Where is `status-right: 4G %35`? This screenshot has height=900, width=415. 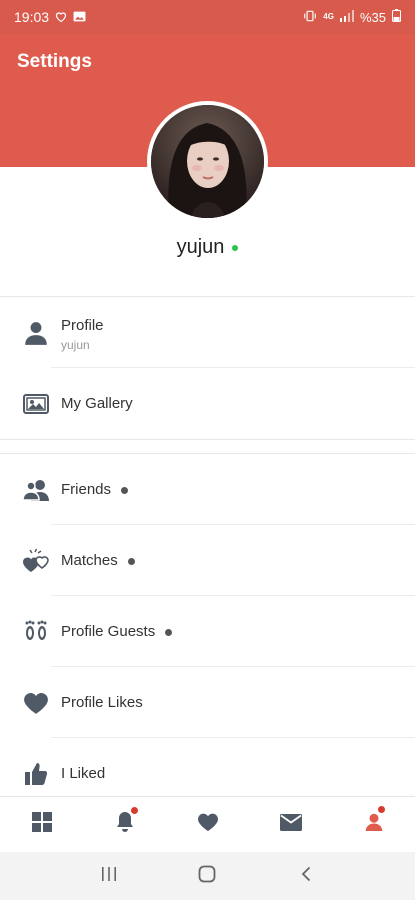 status-right: 4G %35 is located at coordinates (352, 17).